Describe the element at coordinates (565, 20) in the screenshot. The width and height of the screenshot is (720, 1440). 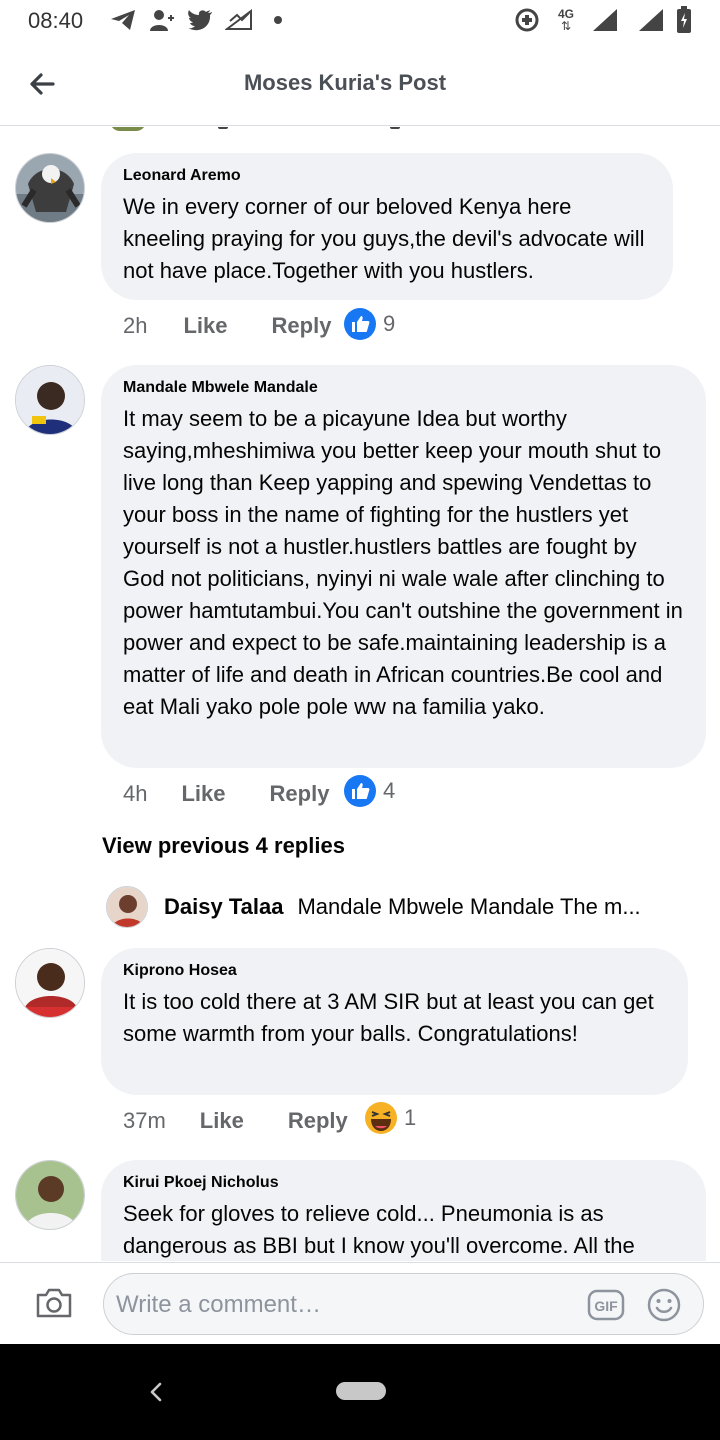
I see `network-4g-icon: 4G ⇅` at that location.